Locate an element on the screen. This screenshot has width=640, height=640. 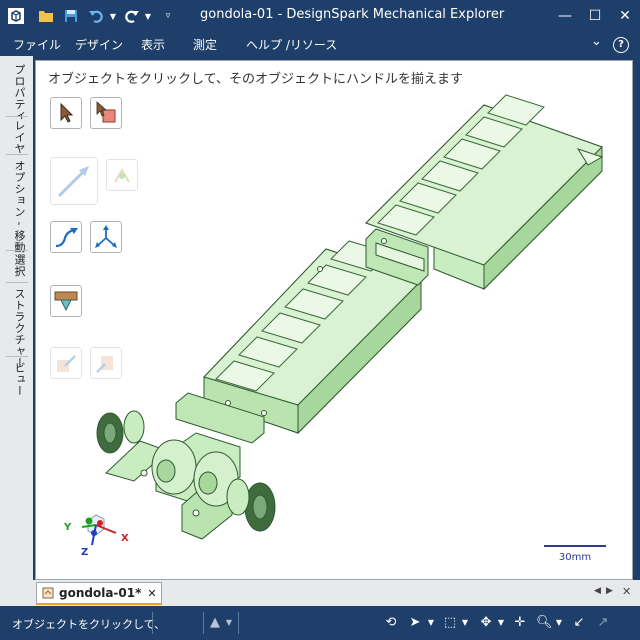
previous-view-icon: ↙ is located at coordinates (579, 623).